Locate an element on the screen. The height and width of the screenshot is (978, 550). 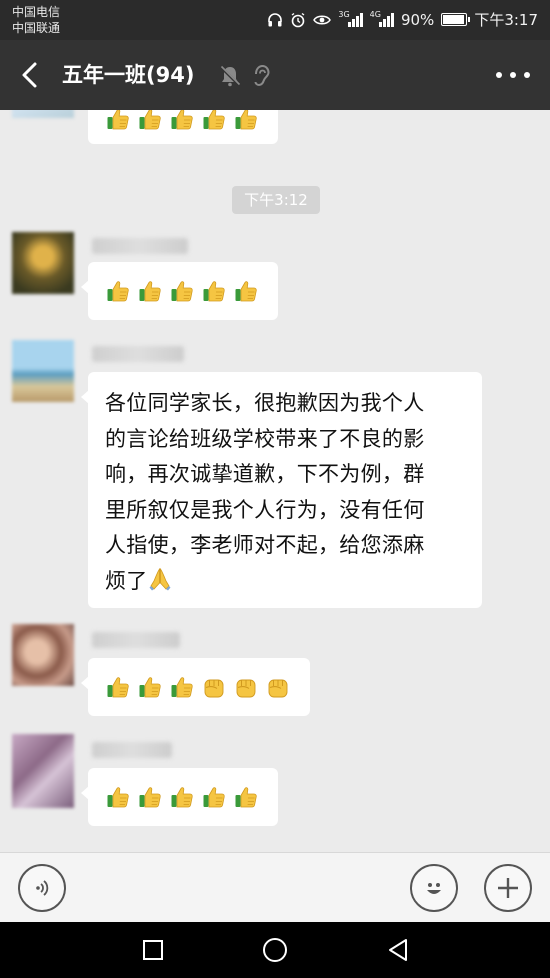
navigation-bar is located at coordinates (275, 950).